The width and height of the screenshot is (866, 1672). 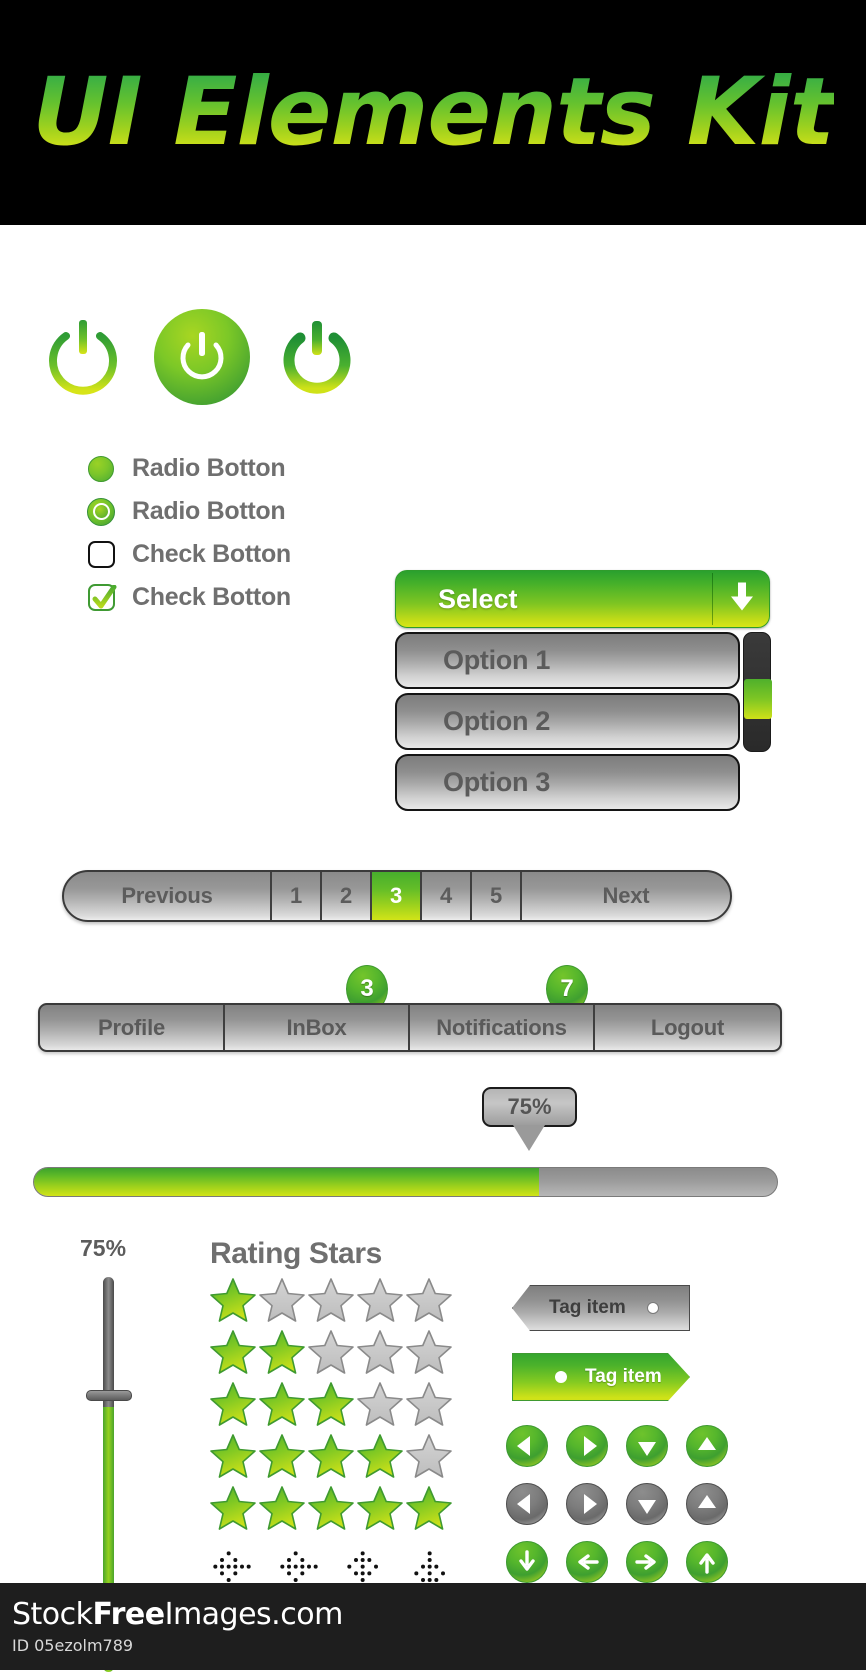 I want to click on tab-profile: Profile, so click(x=132, y=1027).